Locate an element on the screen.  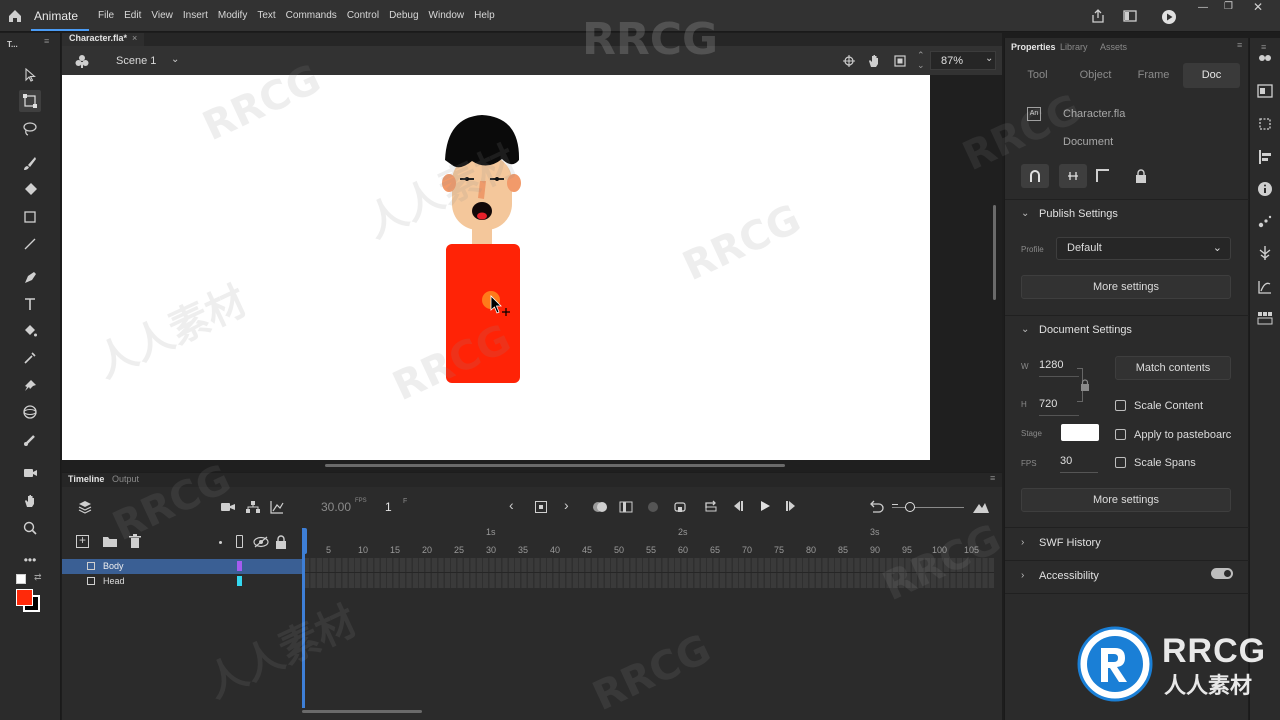
stage-horizontal-scrollbar is located at coordinates (555, 465).